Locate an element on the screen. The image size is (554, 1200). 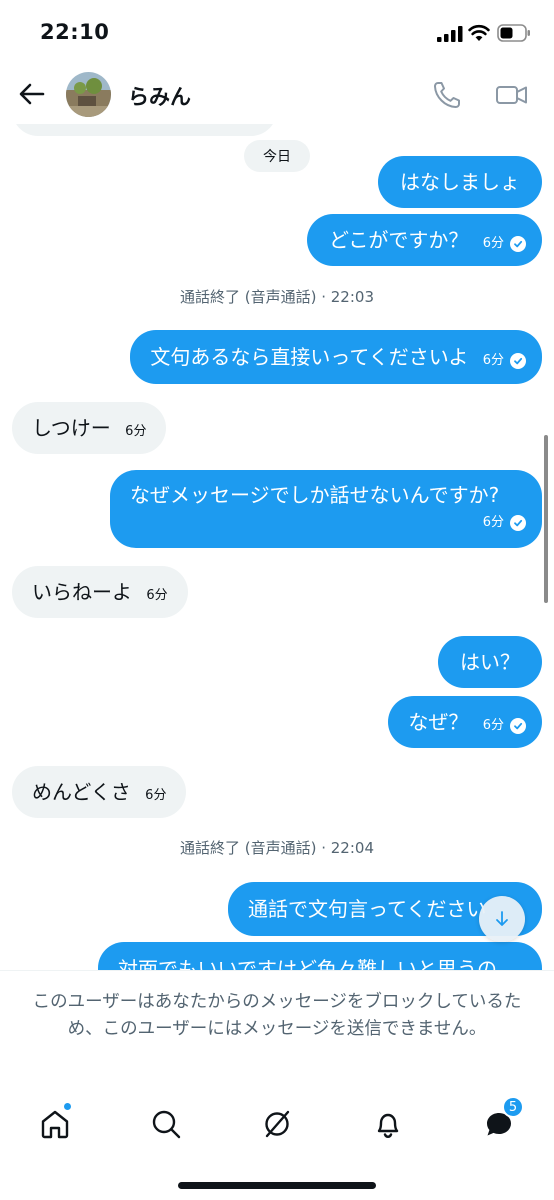
message-text: なぜメッセージでしか話せないんですか? is located at coordinates (315, 495).